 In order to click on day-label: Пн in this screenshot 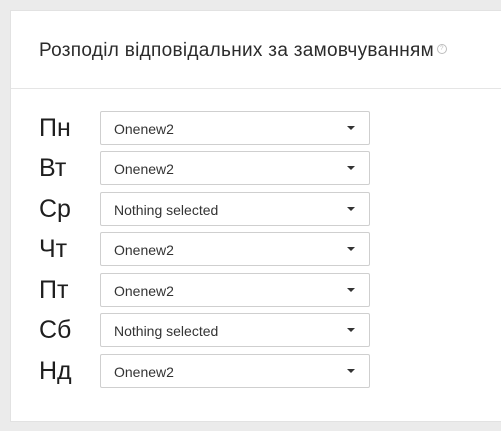, I will do `click(55, 128)`.